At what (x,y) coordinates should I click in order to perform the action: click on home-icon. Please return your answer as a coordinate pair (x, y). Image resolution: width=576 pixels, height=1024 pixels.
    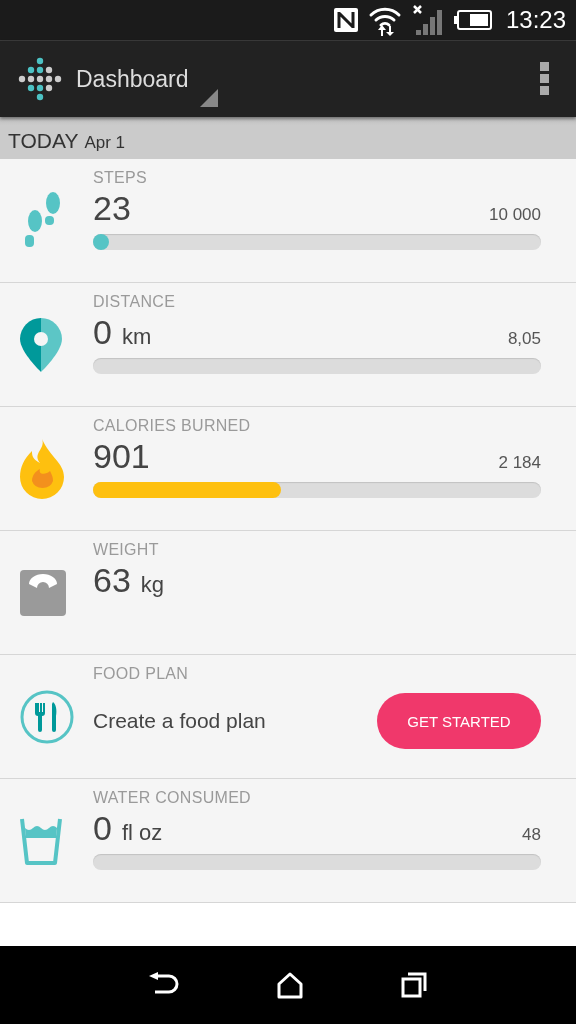
    Looking at the image, I should click on (290, 985).